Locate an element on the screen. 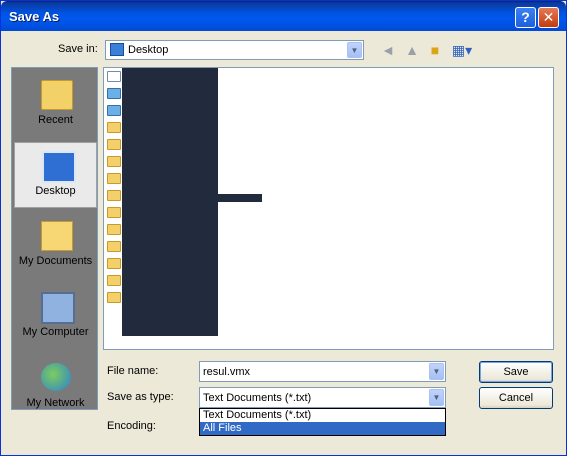  encoding-label: Encoding: is located at coordinates (131, 426).